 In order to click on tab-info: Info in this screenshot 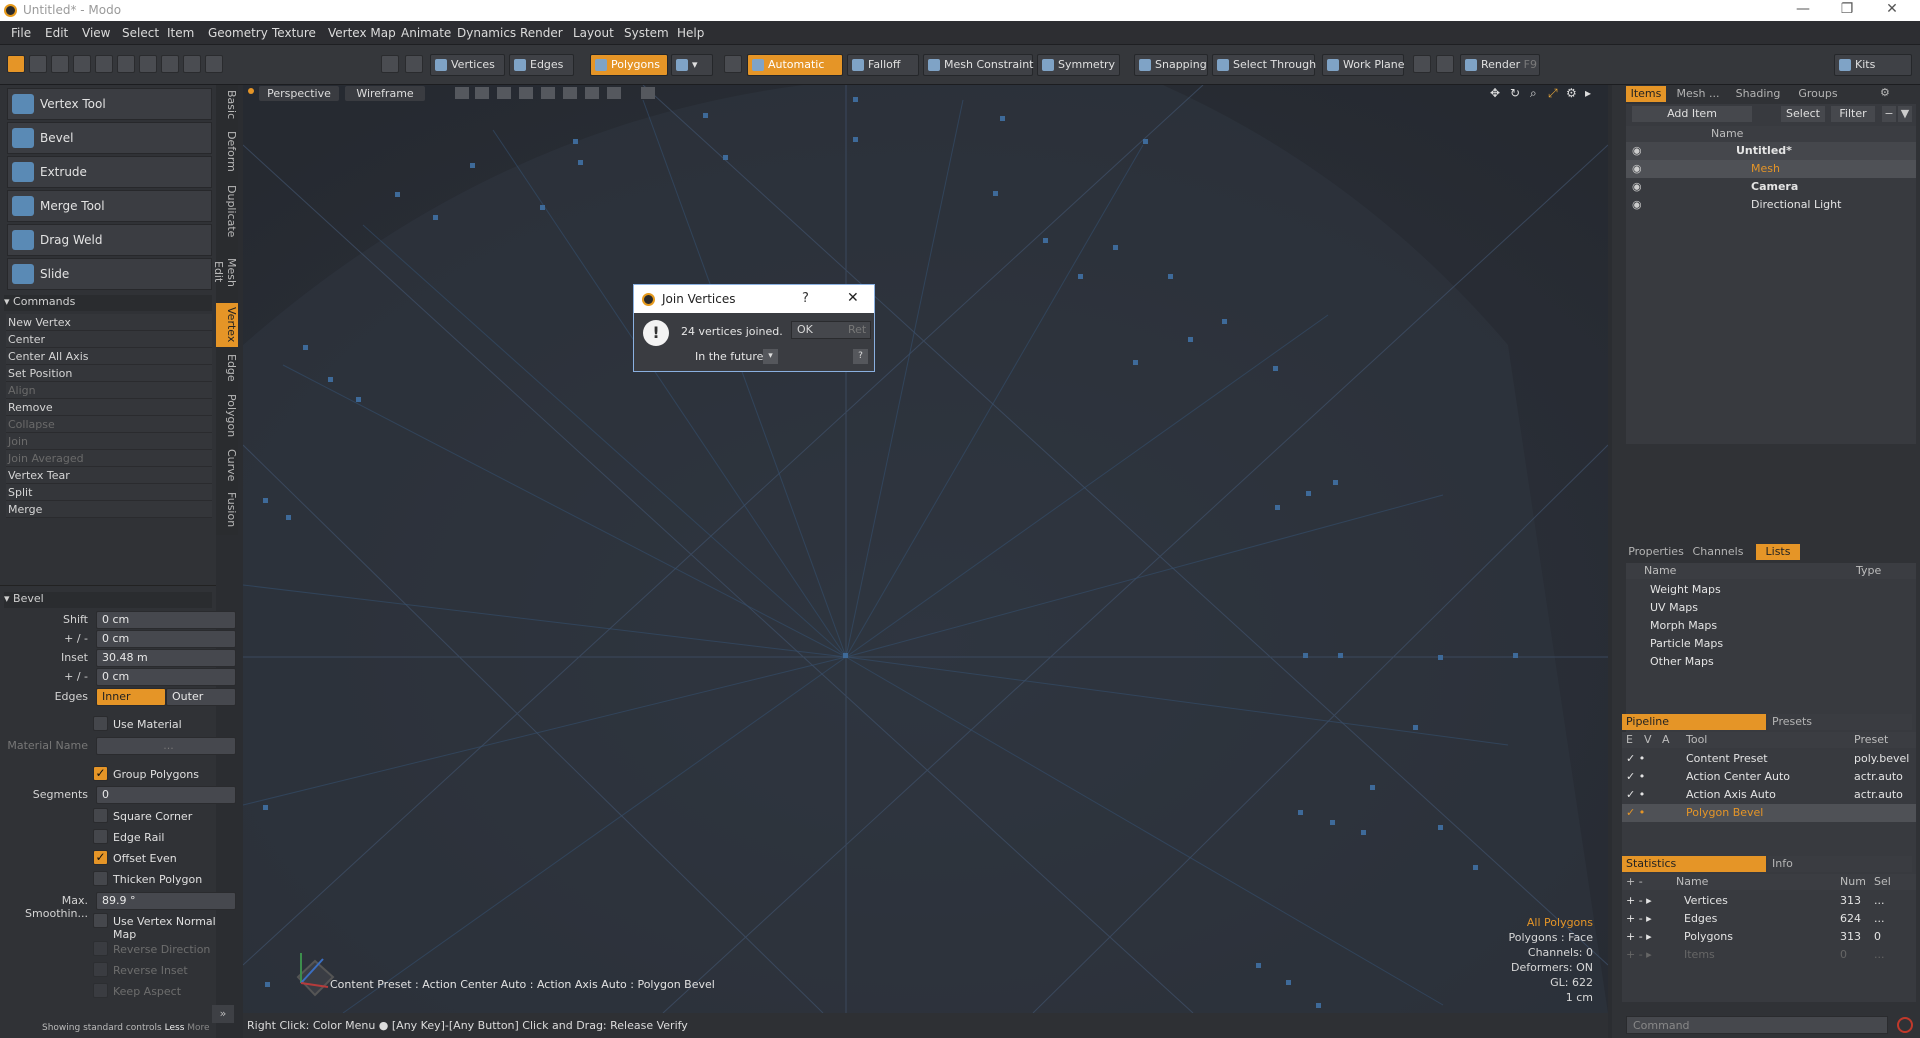, I will do `click(1840, 864)`.